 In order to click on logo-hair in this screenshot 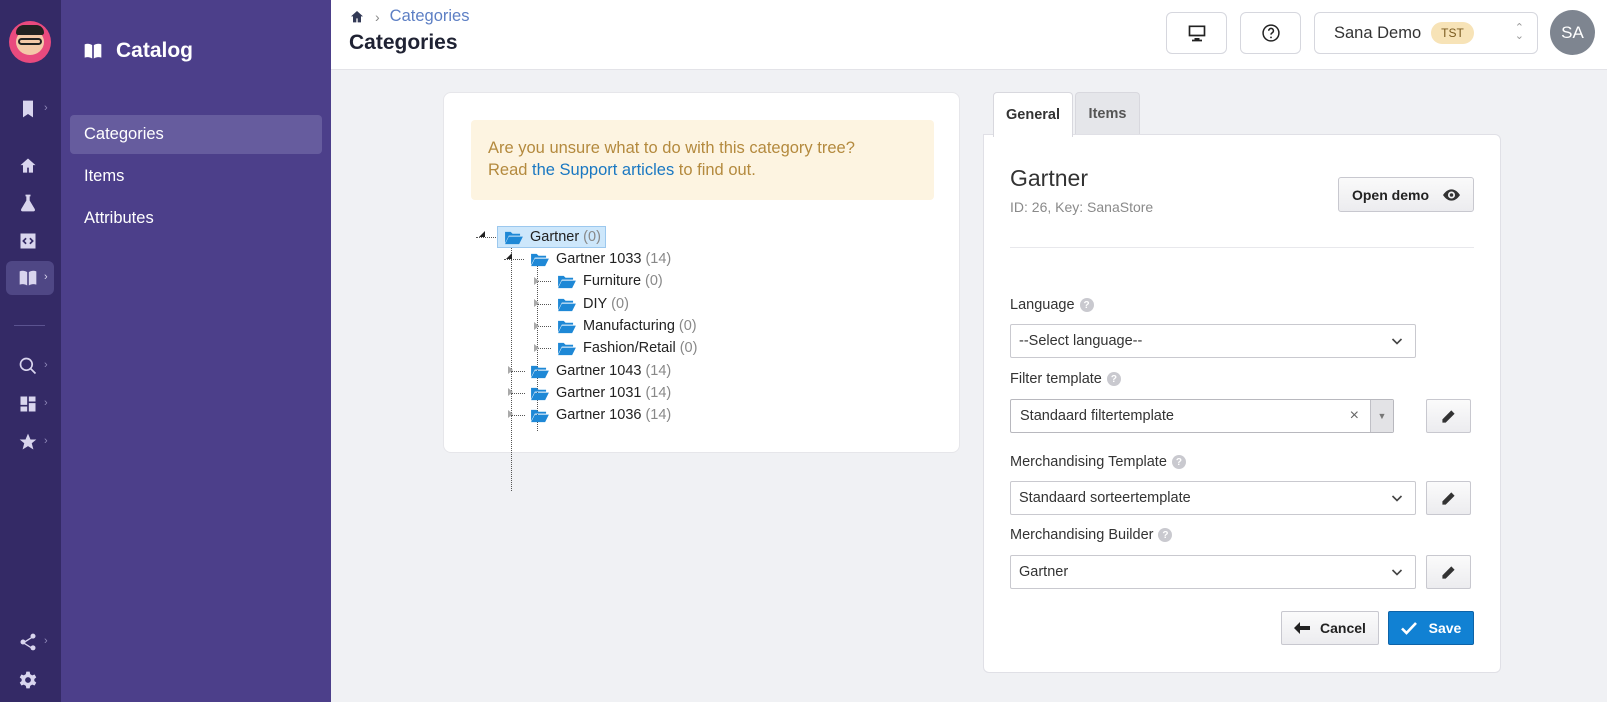, I will do `click(30, 30)`.